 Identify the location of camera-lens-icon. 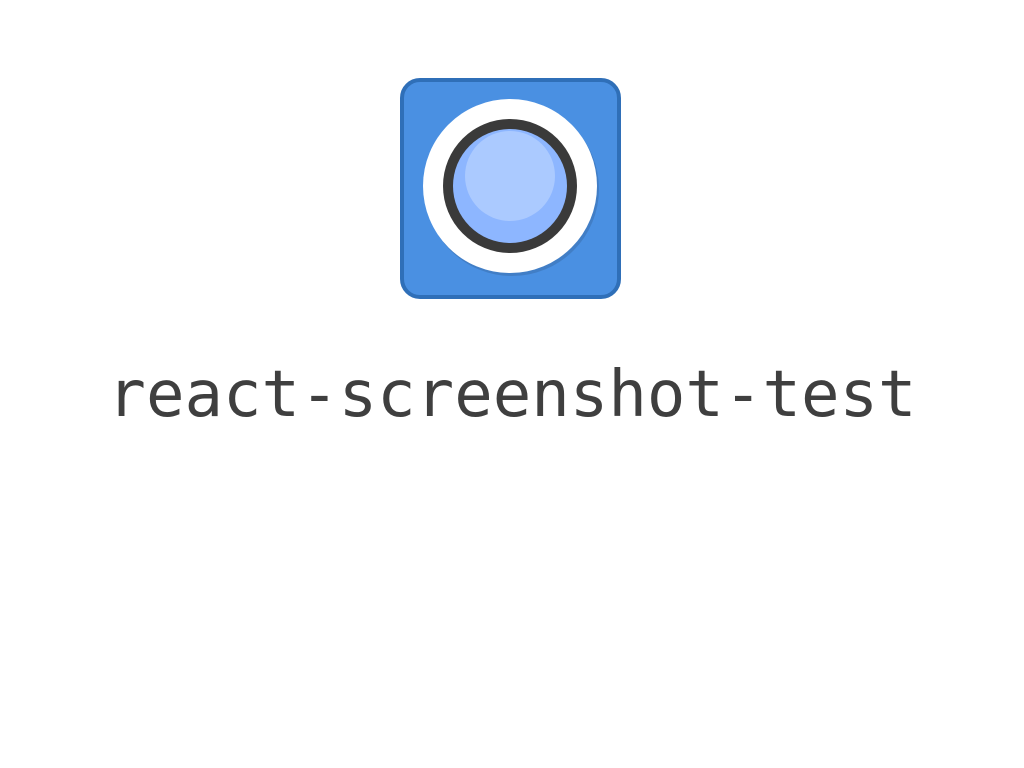
(510, 188).